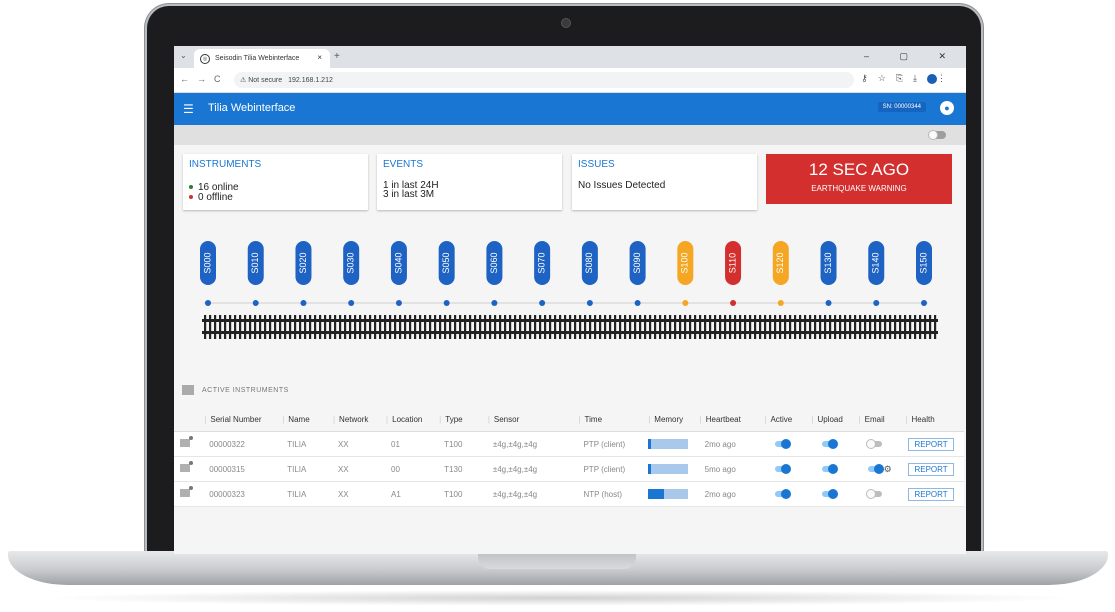 Image resolution: width=1115 pixels, height=612 pixels. I want to click on url-field: ⚠ Not secure 192.168.1.212, so click(544, 80).